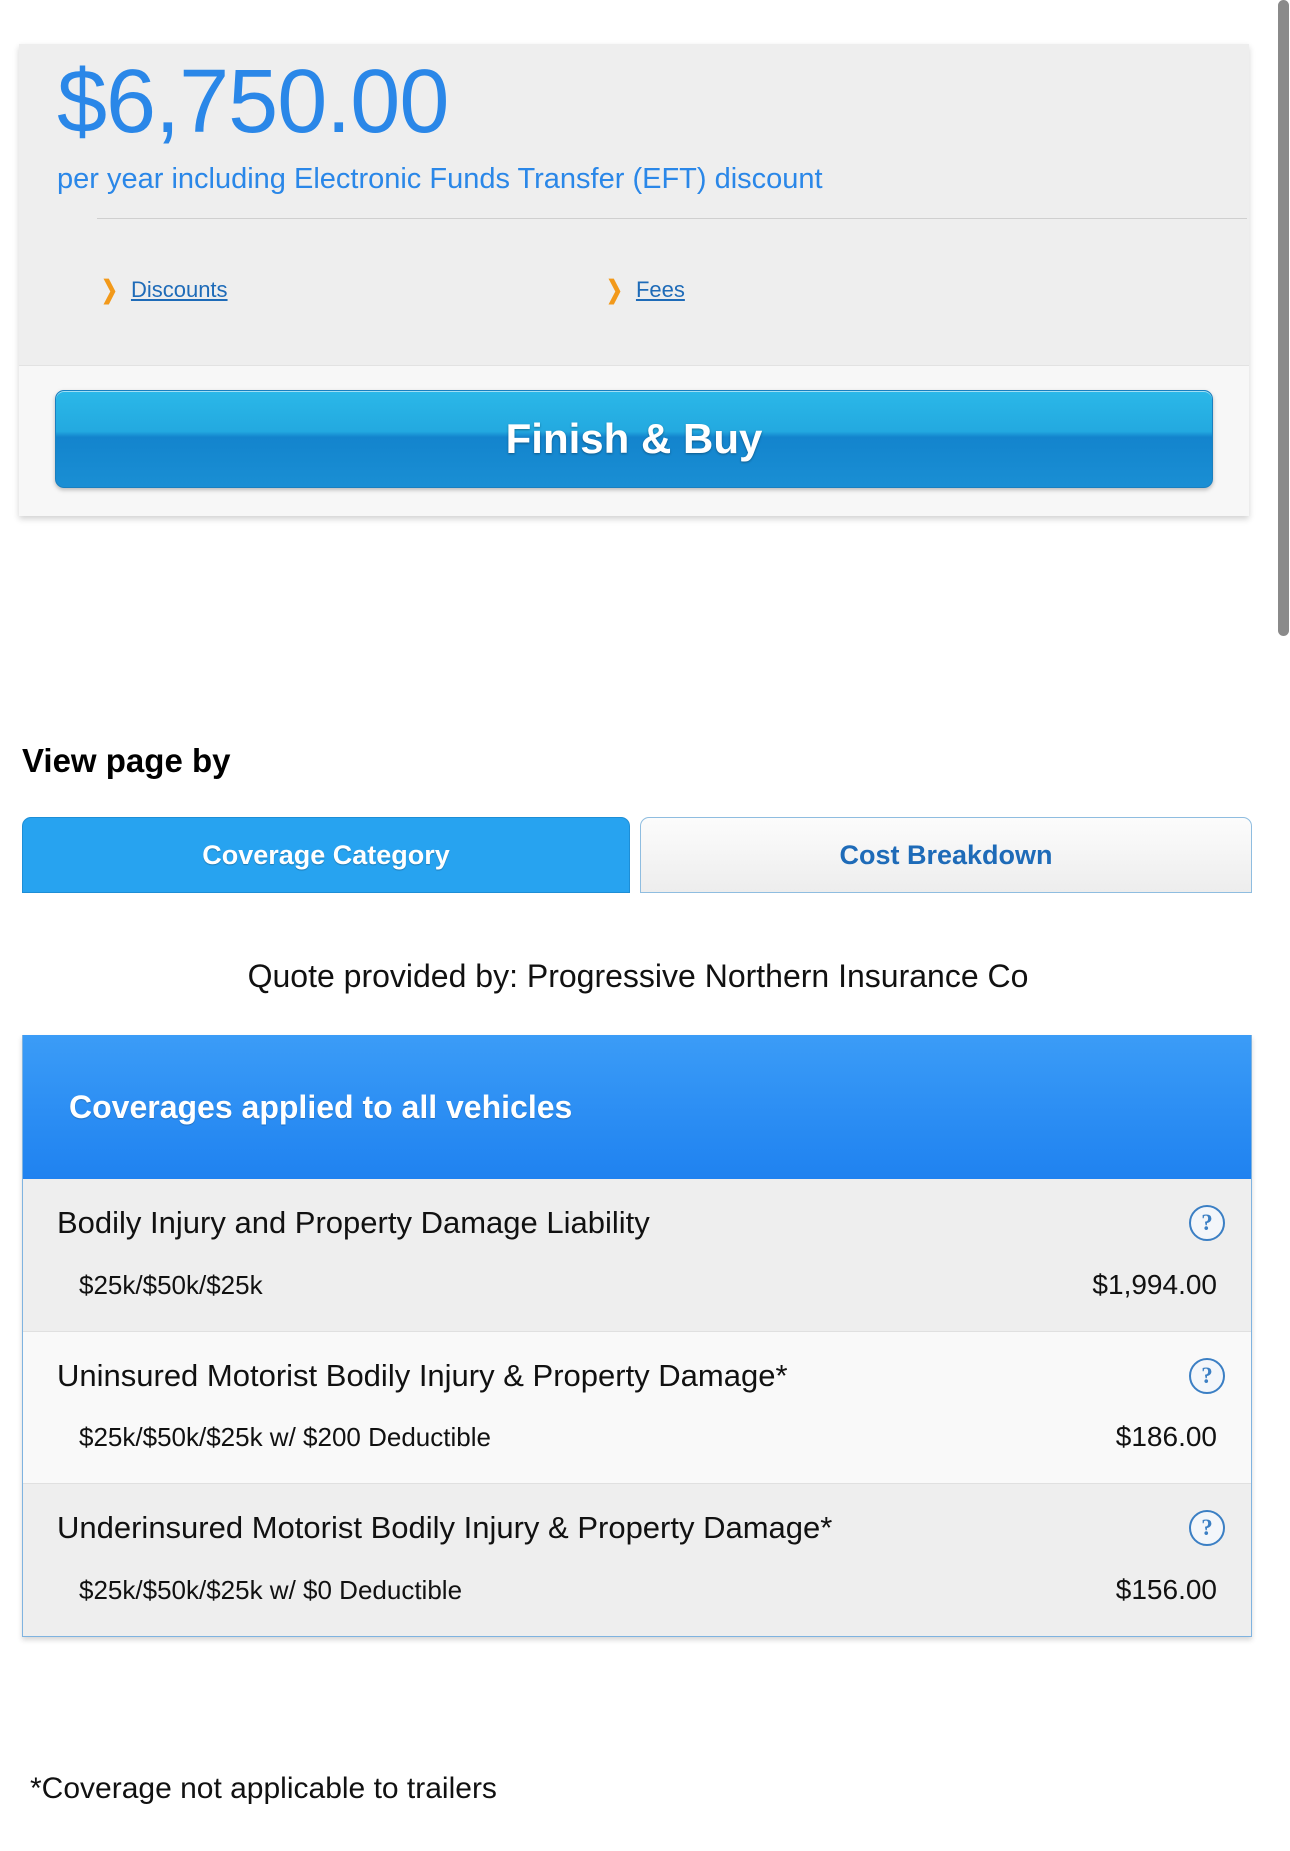 Image resolution: width=1290 pixels, height=1851 pixels. Describe the element at coordinates (634, 321) in the screenshot. I see `premium-links-row: ❯ Discounts ❯ Fees` at that location.